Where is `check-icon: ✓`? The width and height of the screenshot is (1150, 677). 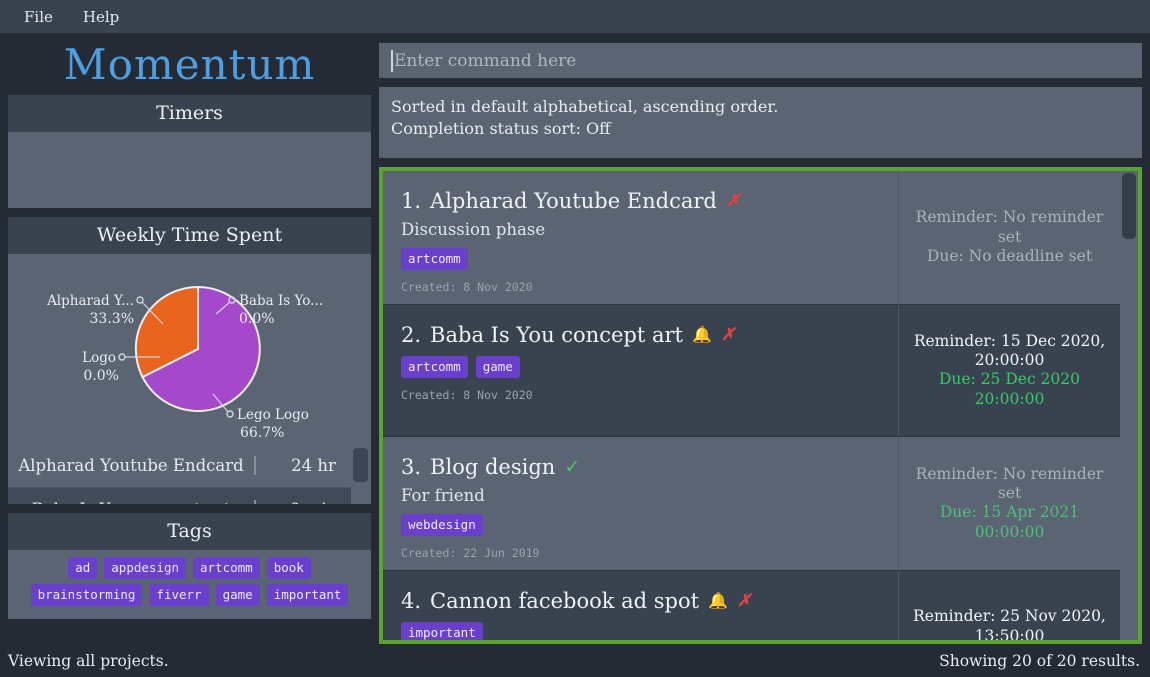 check-icon: ✓ is located at coordinates (572, 466).